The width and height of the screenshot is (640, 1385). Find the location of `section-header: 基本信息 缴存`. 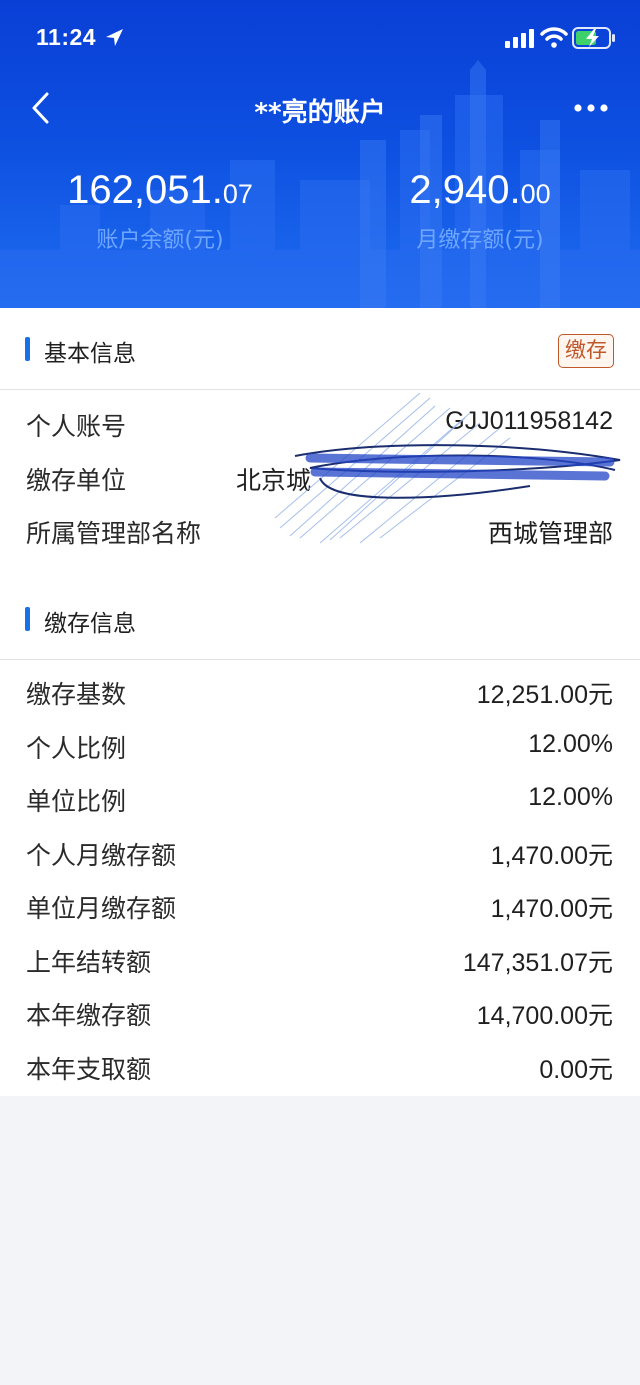

section-header: 基本信息 缴存 is located at coordinates (320, 349).